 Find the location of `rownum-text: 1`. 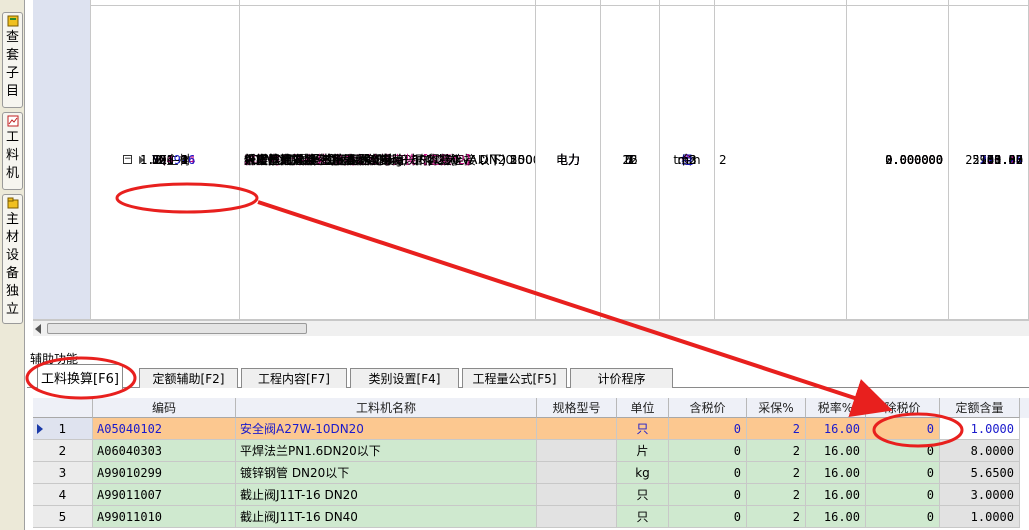

rownum-text: 1 is located at coordinates (62, 428).